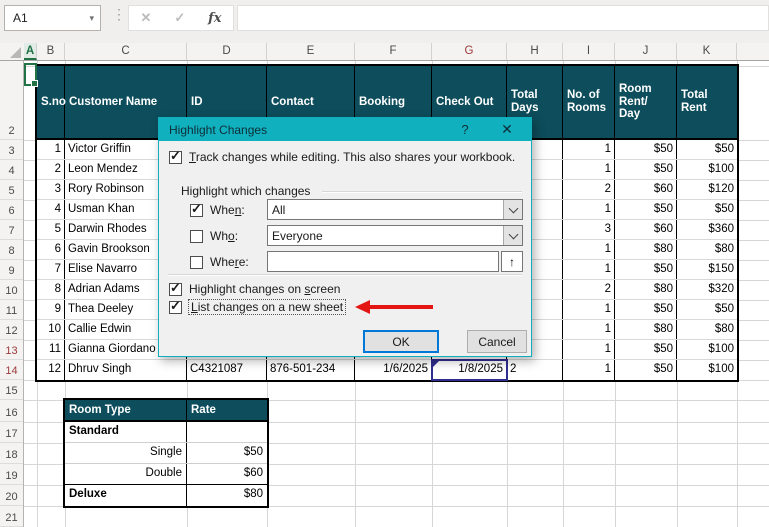  What do you see at coordinates (11, 190) in the screenshot?
I see `row-header-5: 5` at bounding box center [11, 190].